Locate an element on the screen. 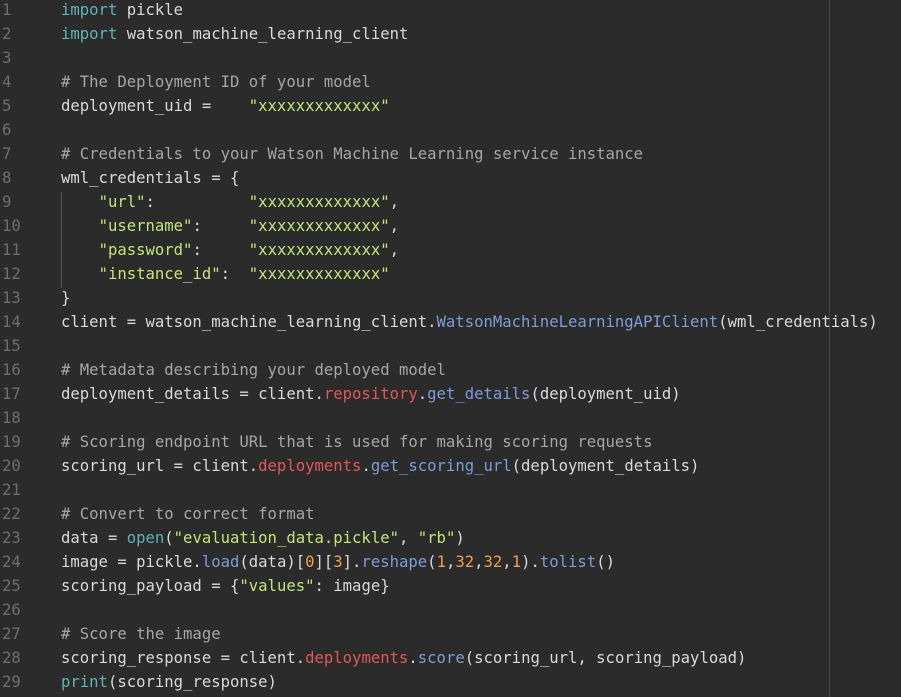 This screenshot has width=901, height=697. line-number: 11 is located at coordinates (11, 250).